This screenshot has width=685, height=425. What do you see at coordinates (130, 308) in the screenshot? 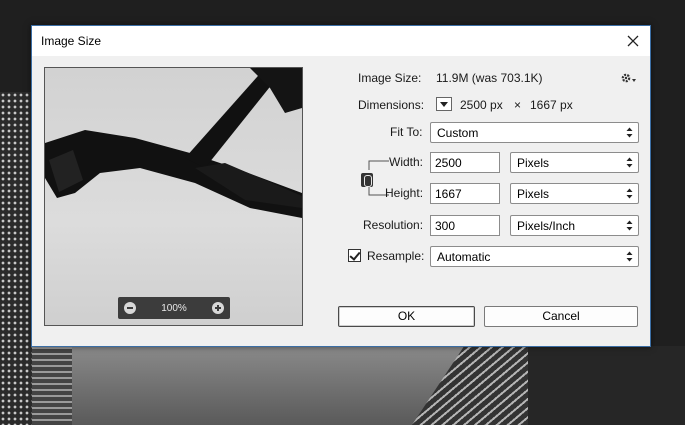
I see `zoom-out-icon` at bounding box center [130, 308].